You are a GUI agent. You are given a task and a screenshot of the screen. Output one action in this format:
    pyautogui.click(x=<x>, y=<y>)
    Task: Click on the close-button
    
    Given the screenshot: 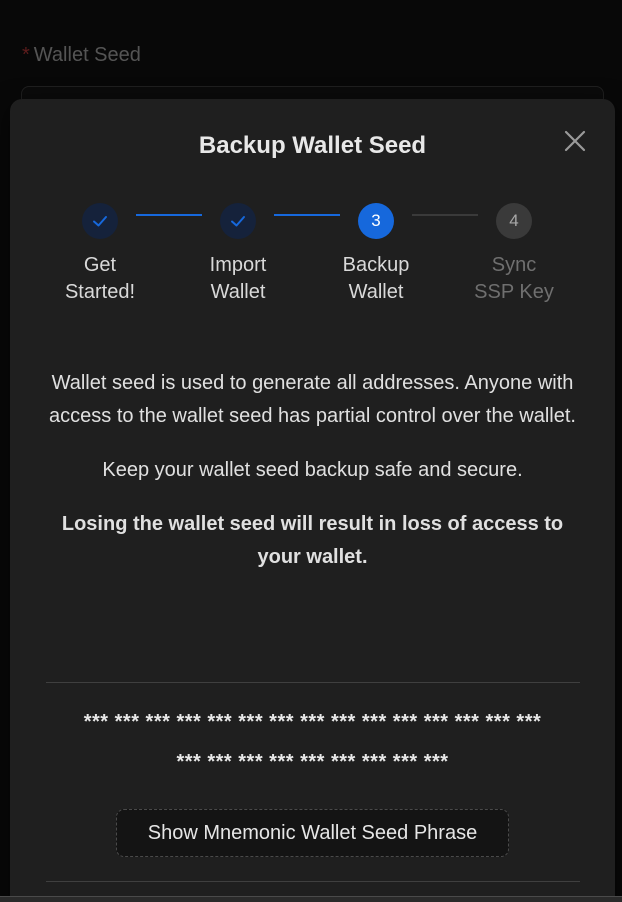 What is the action you would take?
    pyautogui.click(x=575, y=141)
    